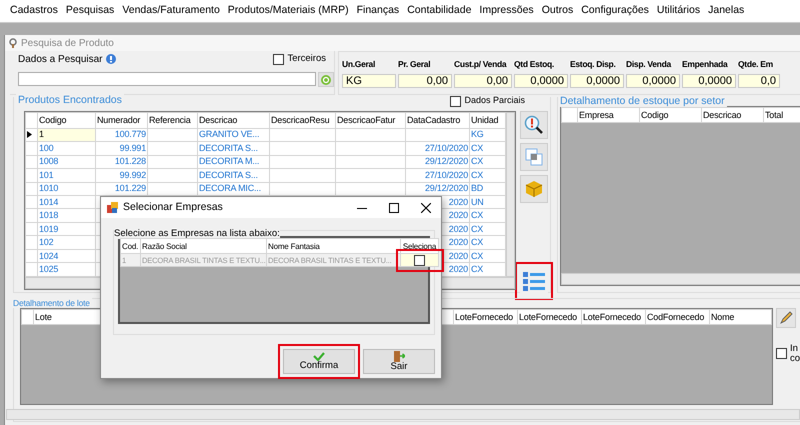  I want to click on group-title: Detalhamento de estoque por setor, so click(642, 101).